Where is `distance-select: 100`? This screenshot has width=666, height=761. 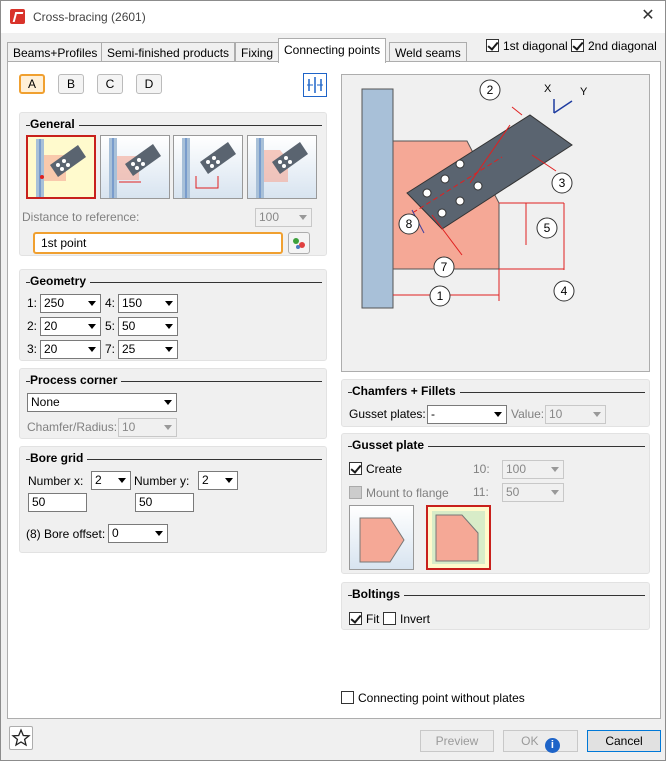
distance-select: 100 is located at coordinates (283, 217).